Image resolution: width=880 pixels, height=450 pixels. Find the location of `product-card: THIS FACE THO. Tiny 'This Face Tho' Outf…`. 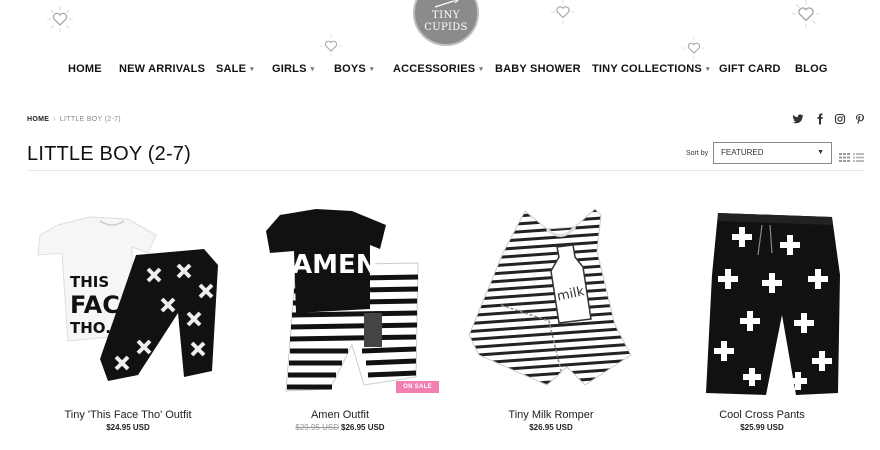

product-card: THIS FACE THO. Tiny 'This Face Tho' Outf… is located at coordinates (128, 315).